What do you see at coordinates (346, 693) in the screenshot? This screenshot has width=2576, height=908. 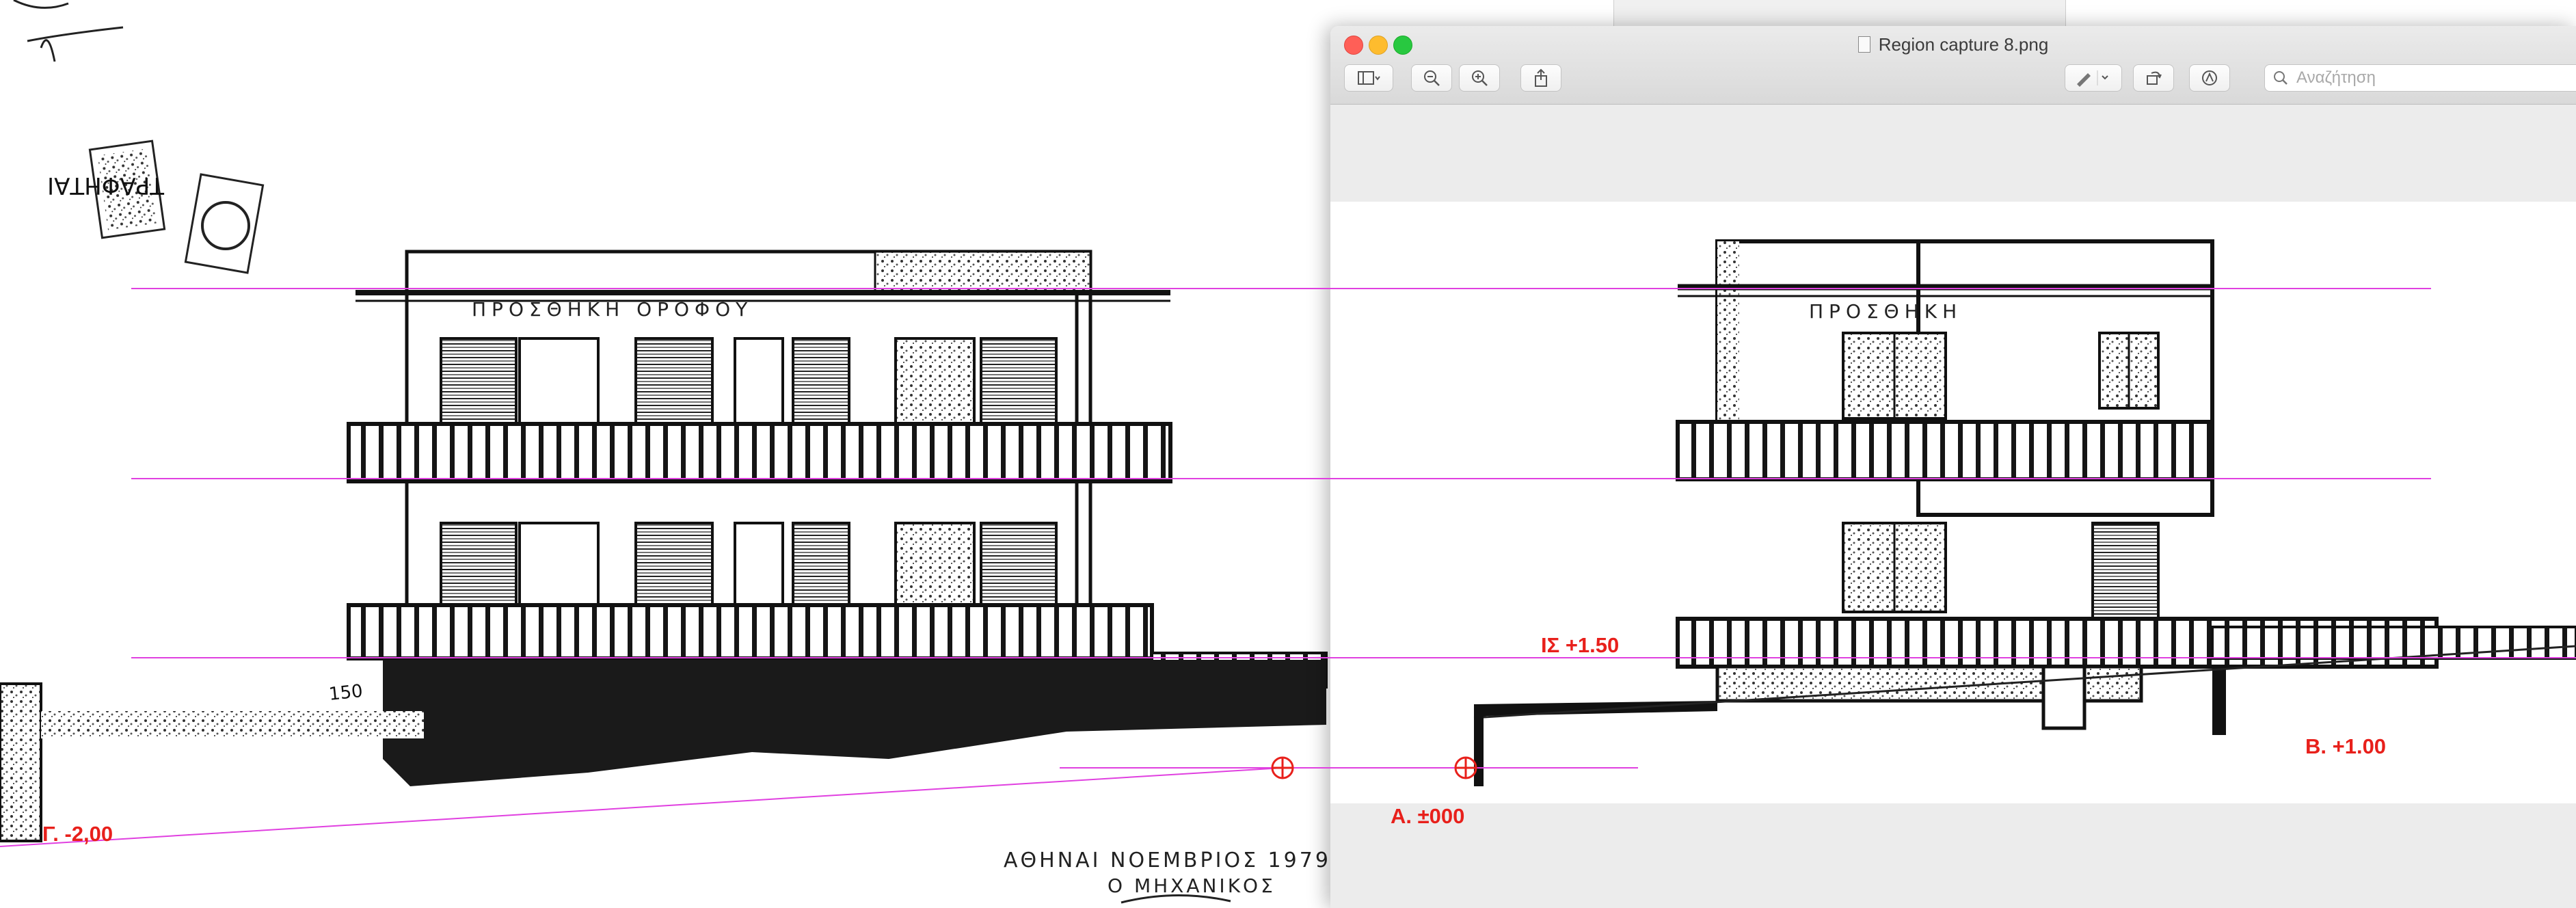 I see `dimension-label: 150` at bounding box center [346, 693].